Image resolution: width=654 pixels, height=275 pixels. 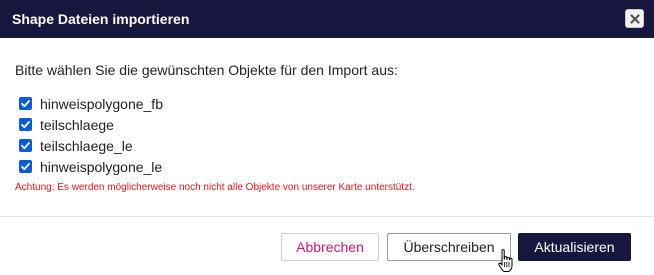 What do you see at coordinates (449, 247) in the screenshot?
I see `overwrite-button: Überschreiben` at bounding box center [449, 247].